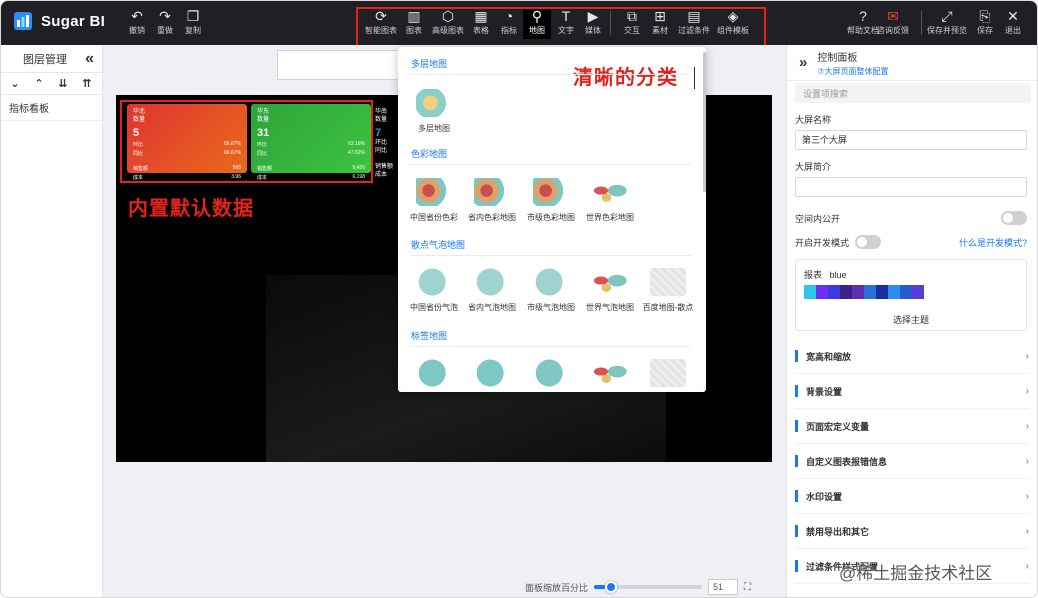 This screenshot has height=598, width=1038. Describe the element at coordinates (39, 83) in the screenshot. I see `move-up-icon: ⌃` at that location.